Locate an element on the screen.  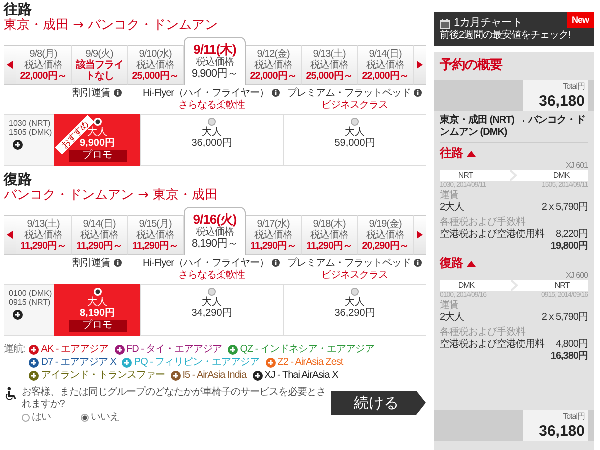
airline-name: FD - タイ・エアアジア is located at coordinates (174, 350).